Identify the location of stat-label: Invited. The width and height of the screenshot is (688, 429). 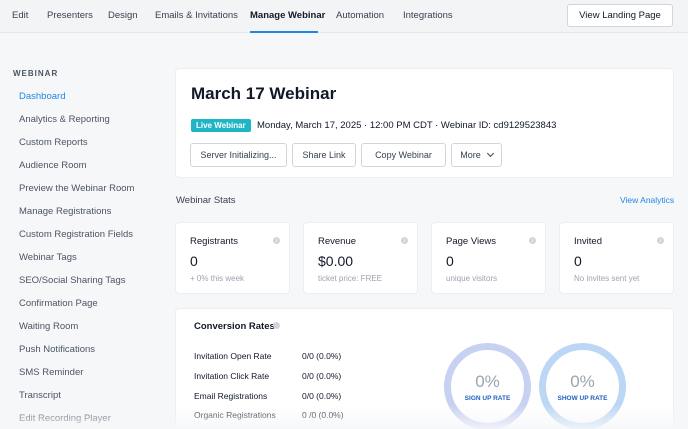
(588, 241).